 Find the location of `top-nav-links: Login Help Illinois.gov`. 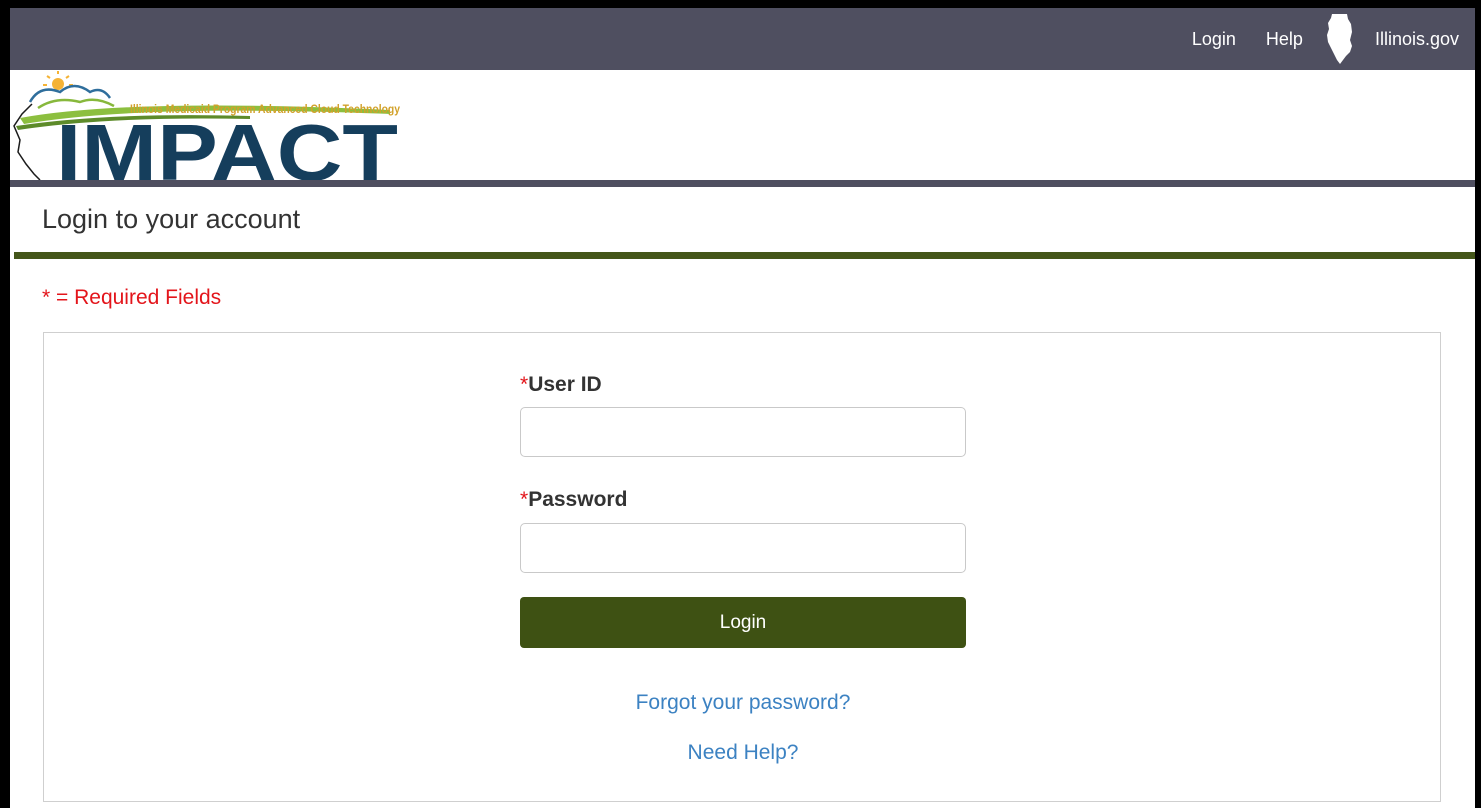

top-nav-links: Login Help Illinois.gov is located at coordinates (1325, 39).